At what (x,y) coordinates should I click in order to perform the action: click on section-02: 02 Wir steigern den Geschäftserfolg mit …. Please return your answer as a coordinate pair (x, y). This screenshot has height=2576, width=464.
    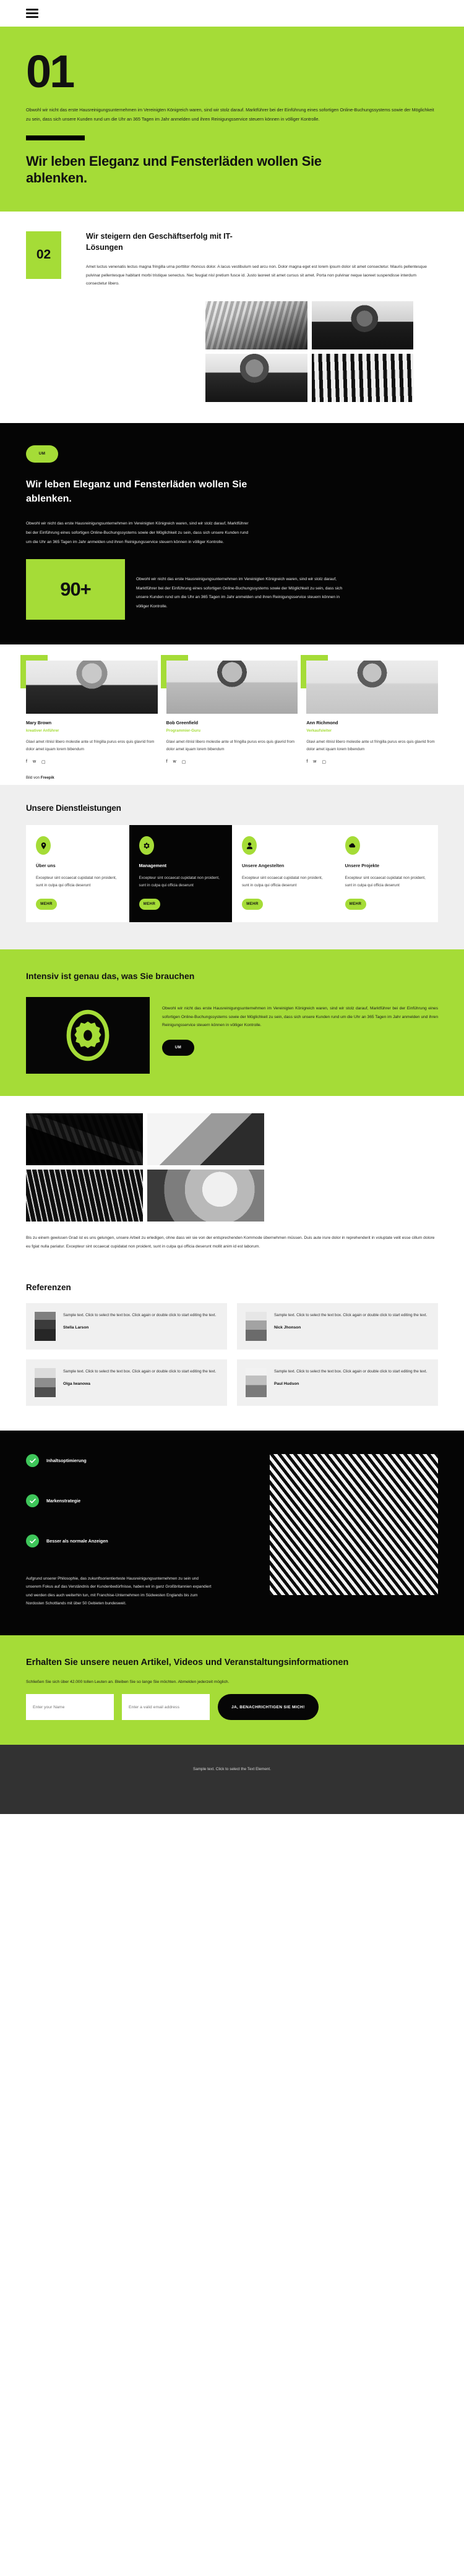
    Looking at the image, I should click on (232, 257).